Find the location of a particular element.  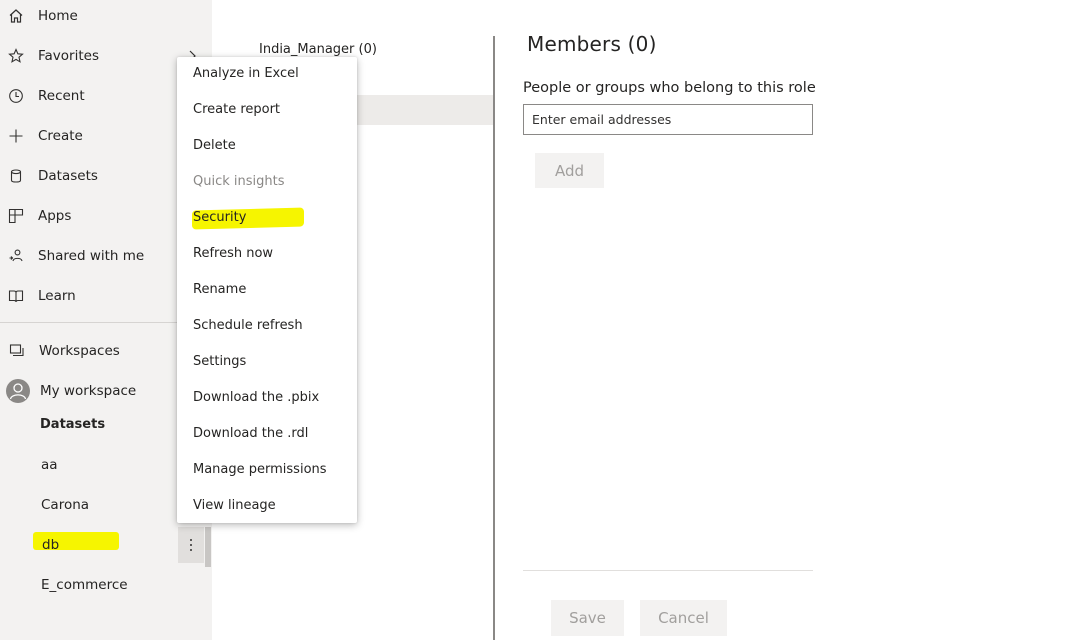

menu-item-label: Schedule refresh is located at coordinates (248, 325).